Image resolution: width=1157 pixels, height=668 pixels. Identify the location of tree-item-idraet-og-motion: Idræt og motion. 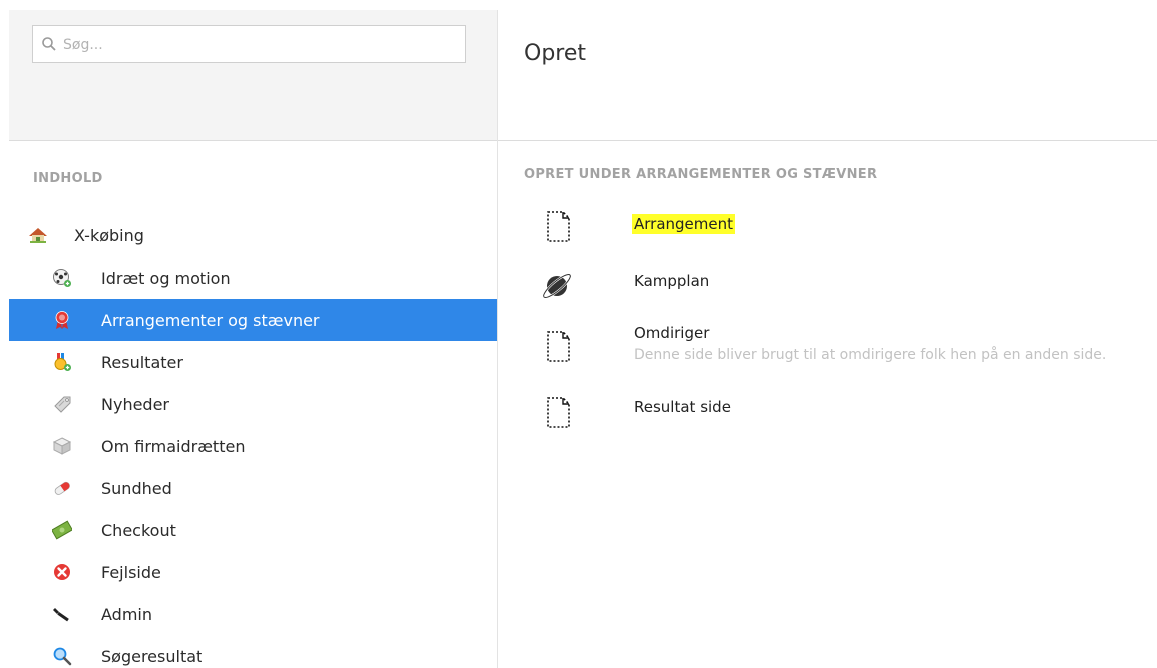
(253, 278).